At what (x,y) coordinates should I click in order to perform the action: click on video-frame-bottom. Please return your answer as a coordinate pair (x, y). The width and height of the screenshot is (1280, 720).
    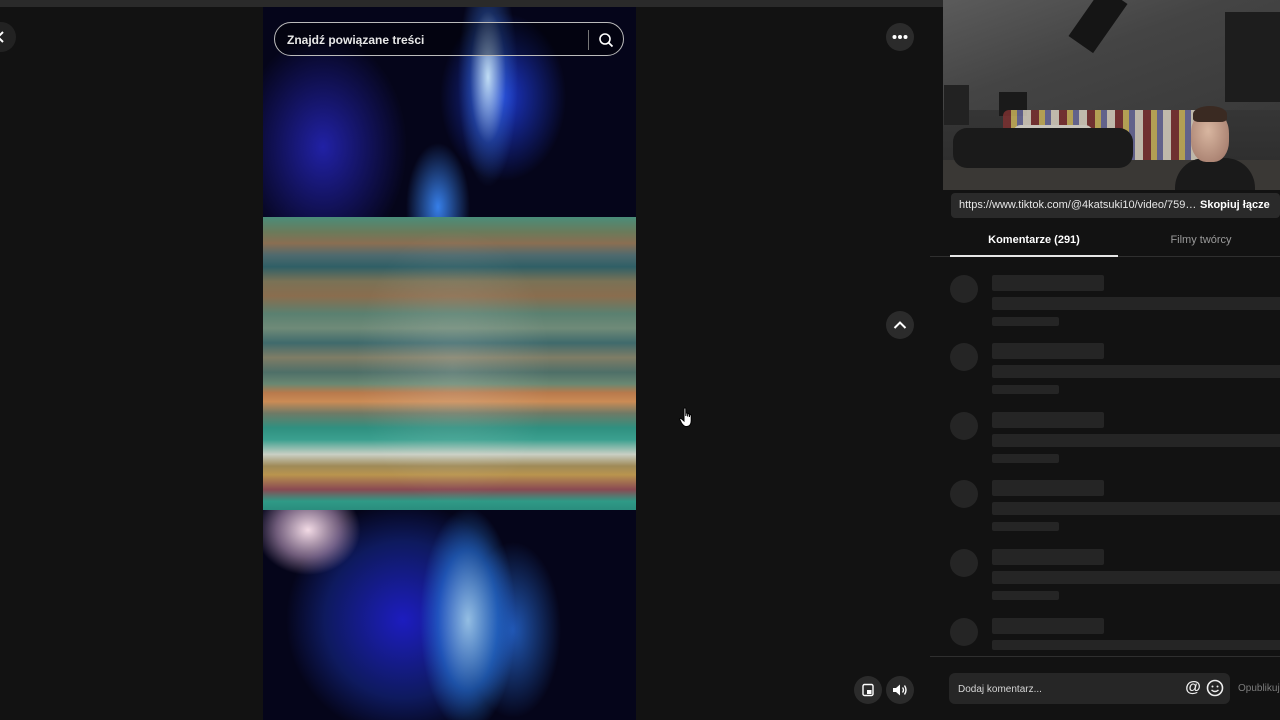
    Looking at the image, I should click on (449, 615).